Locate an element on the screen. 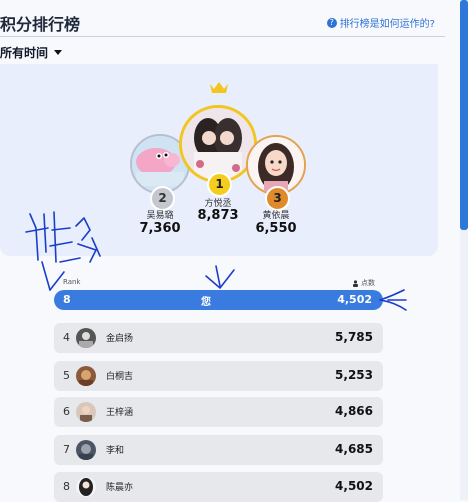  third-place-name: 黄依晨 is located at coordinates (276, 216).